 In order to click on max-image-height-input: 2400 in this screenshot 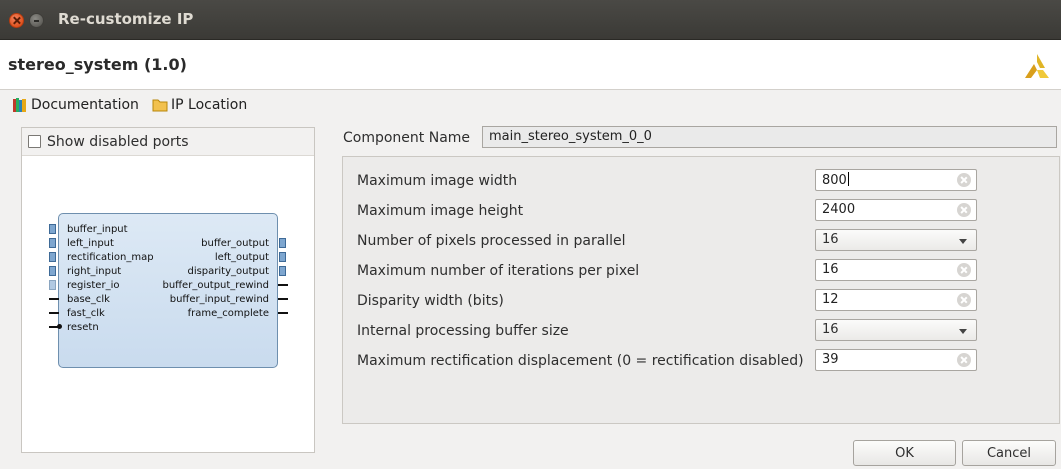, I will do `click(896, 210)`.